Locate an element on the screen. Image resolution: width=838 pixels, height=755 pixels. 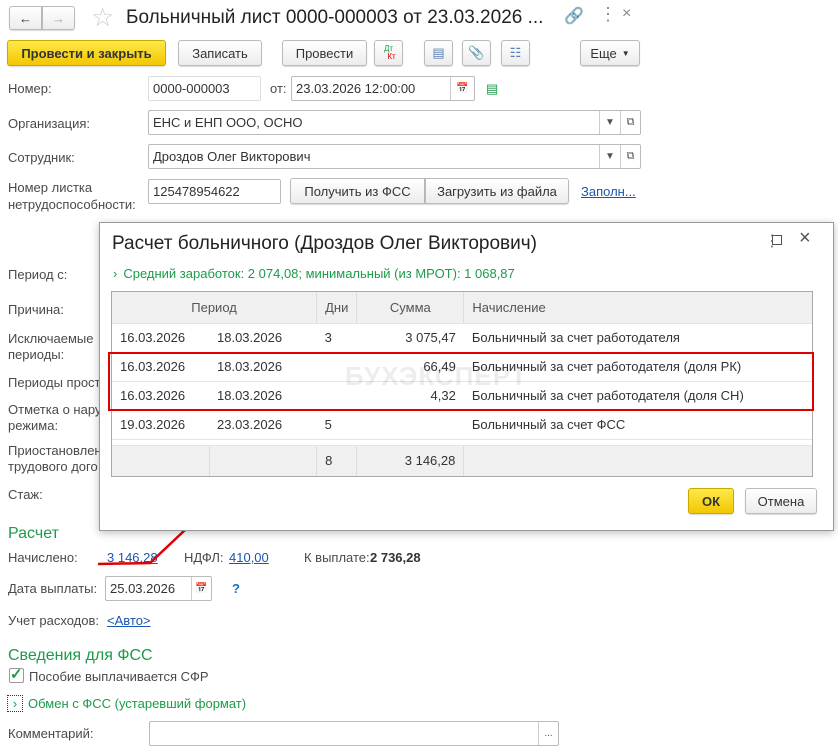
cell-accrual: Больничный за счет работодателя is located at coordinates (637, 338).